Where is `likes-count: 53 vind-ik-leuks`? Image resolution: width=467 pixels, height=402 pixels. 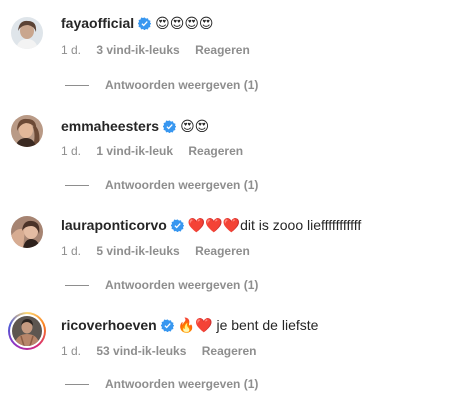 likes-count: 53 vind-ik-leuks is located at coordinates (141, 351).